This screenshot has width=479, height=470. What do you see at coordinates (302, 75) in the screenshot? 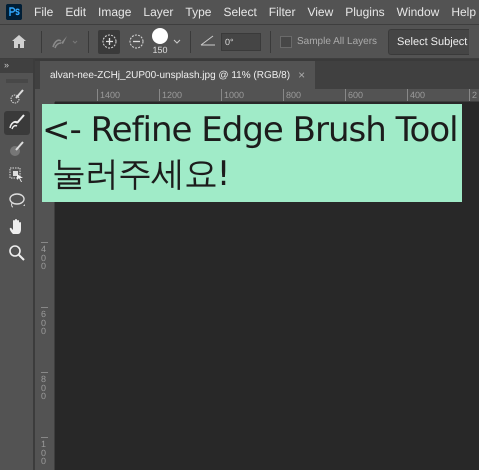
I see `close-tab-button: ×` at bounding box center [302, 75].